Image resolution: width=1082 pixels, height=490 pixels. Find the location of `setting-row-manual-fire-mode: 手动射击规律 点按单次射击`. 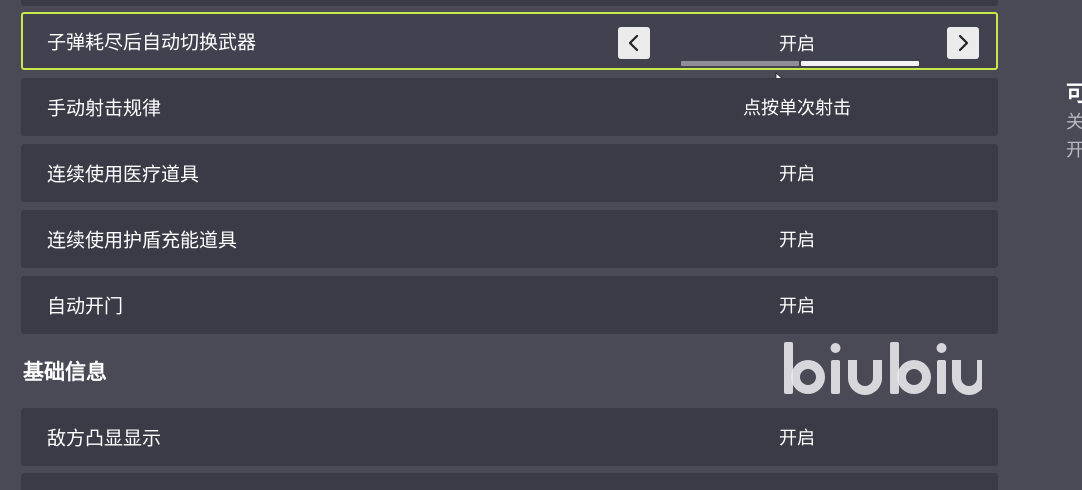

setting-row-manual-fire-mode: 手动射击规律 点按单次射击 is located at coordinates (509, 107).